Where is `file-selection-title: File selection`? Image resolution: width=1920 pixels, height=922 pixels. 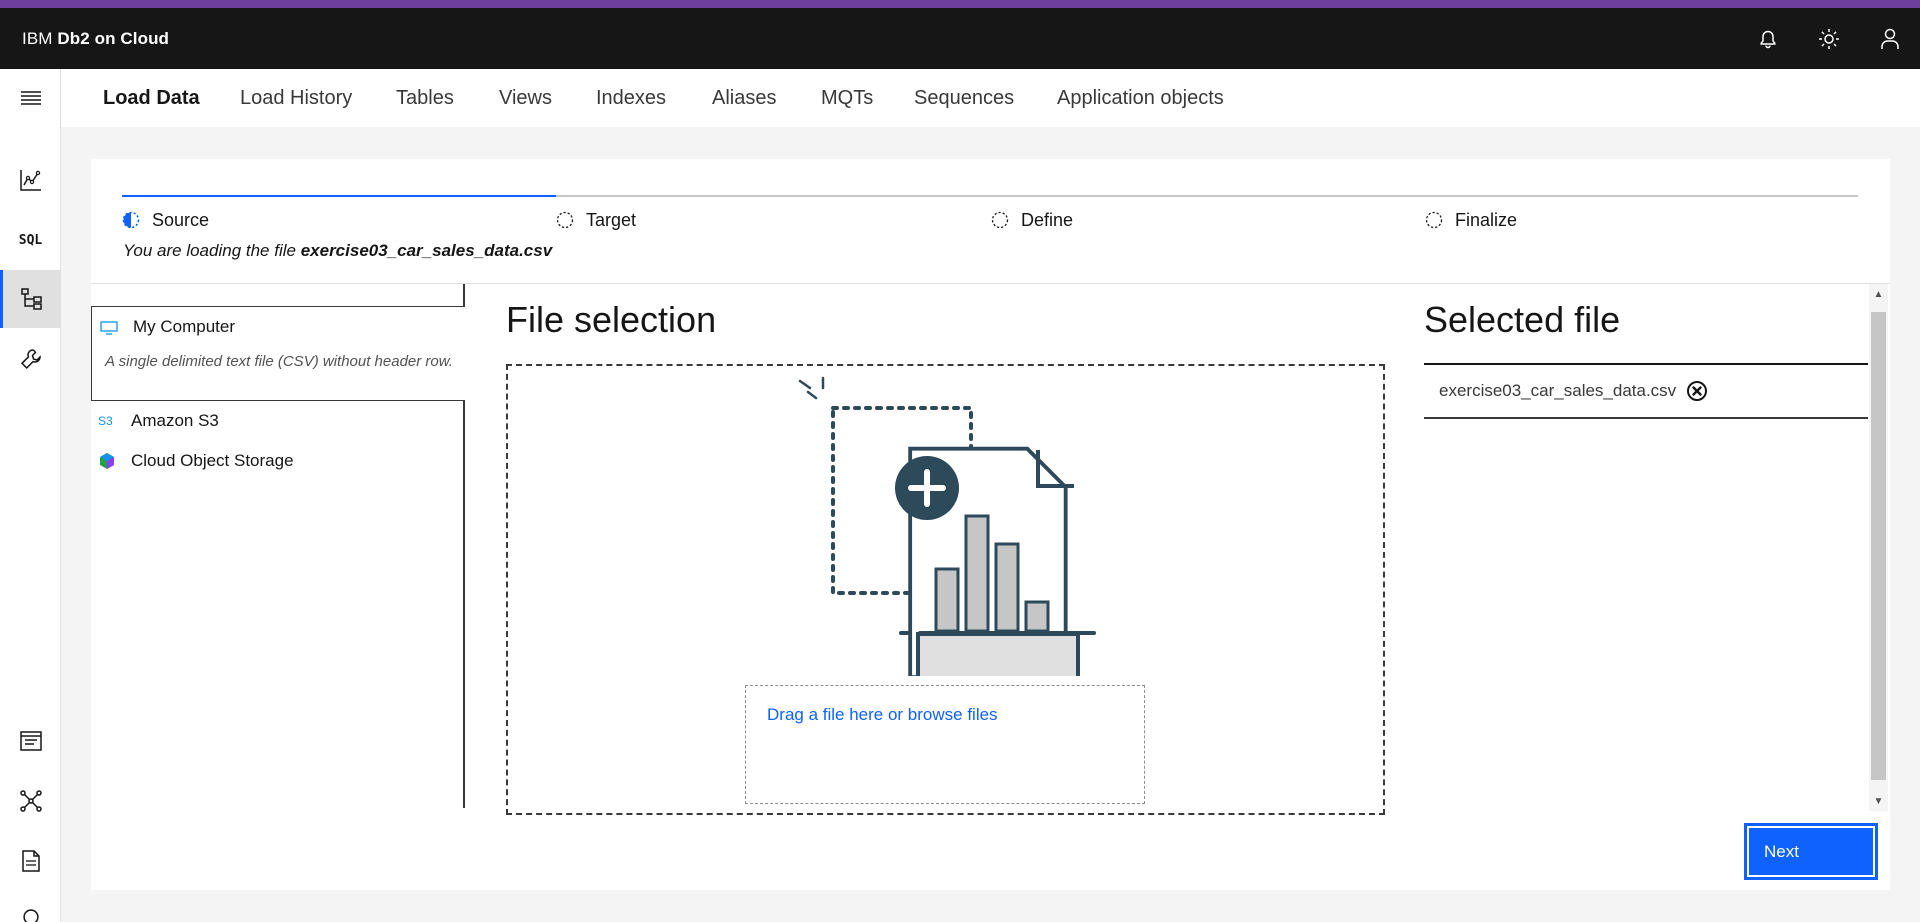 file-selection-title: File selection is located at coordinates (611, 319).